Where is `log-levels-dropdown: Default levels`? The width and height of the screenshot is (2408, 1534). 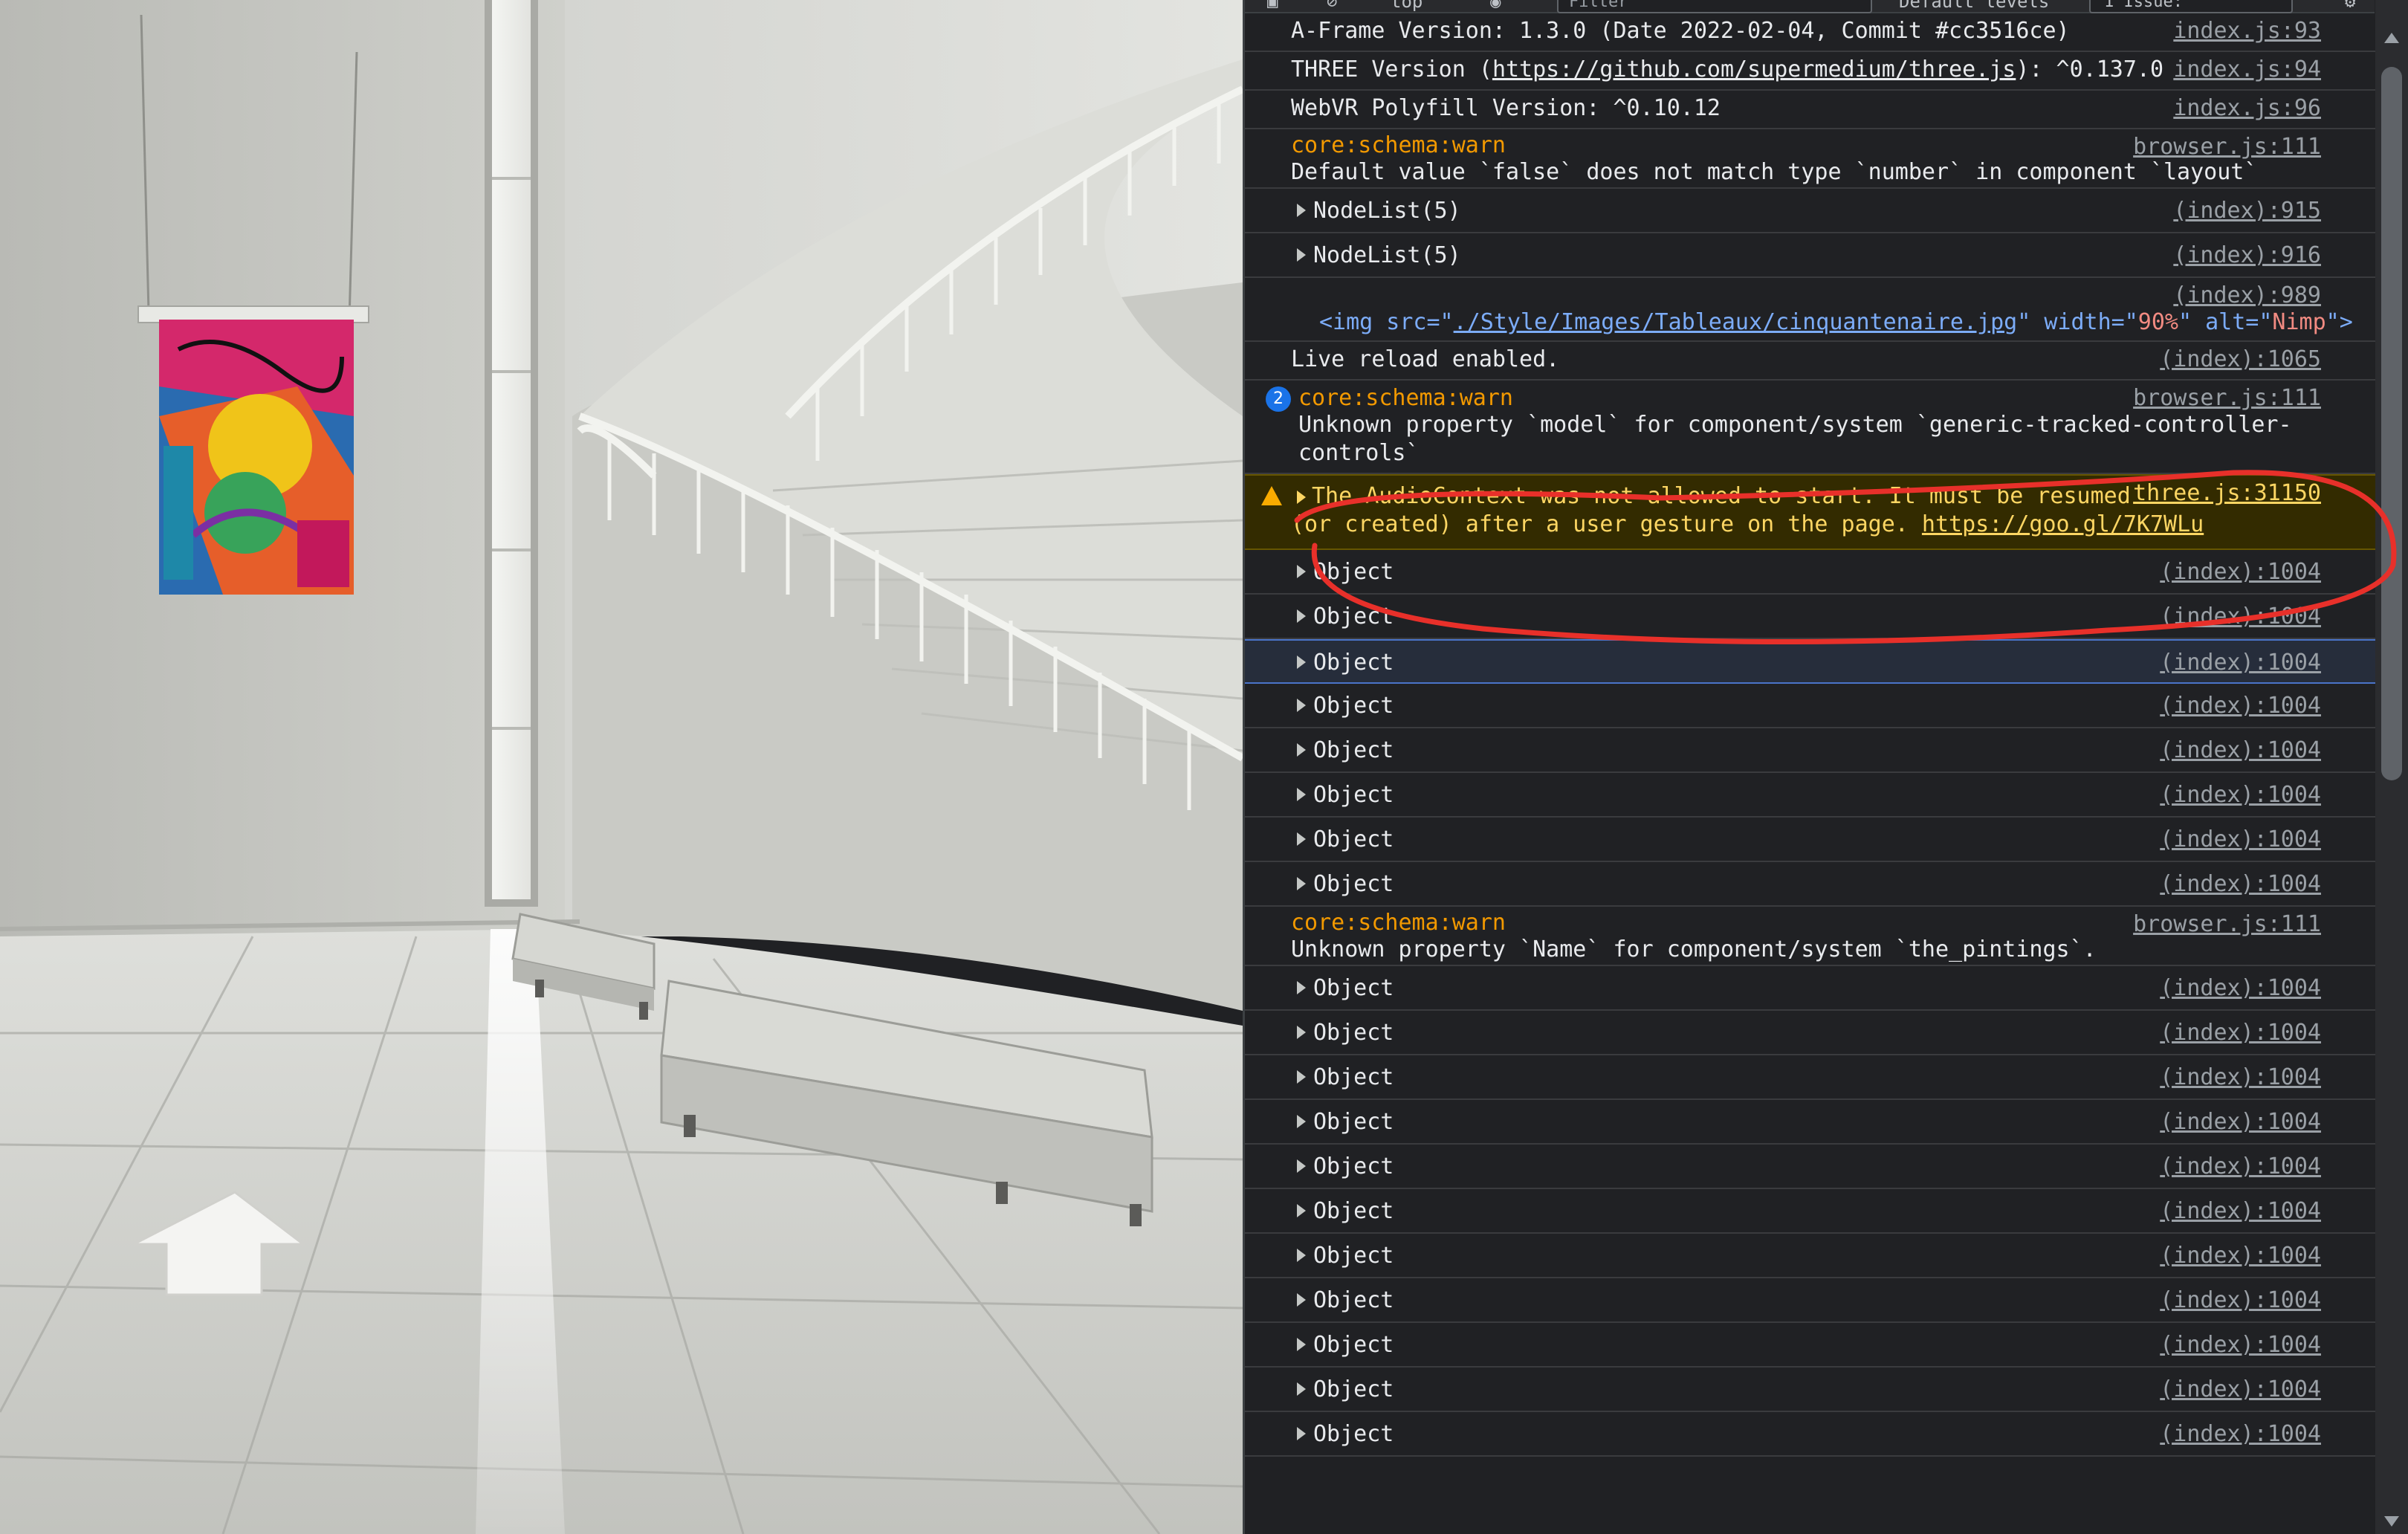
log-levels-dropdown: Default levels is located at coordinates (1974, 6).